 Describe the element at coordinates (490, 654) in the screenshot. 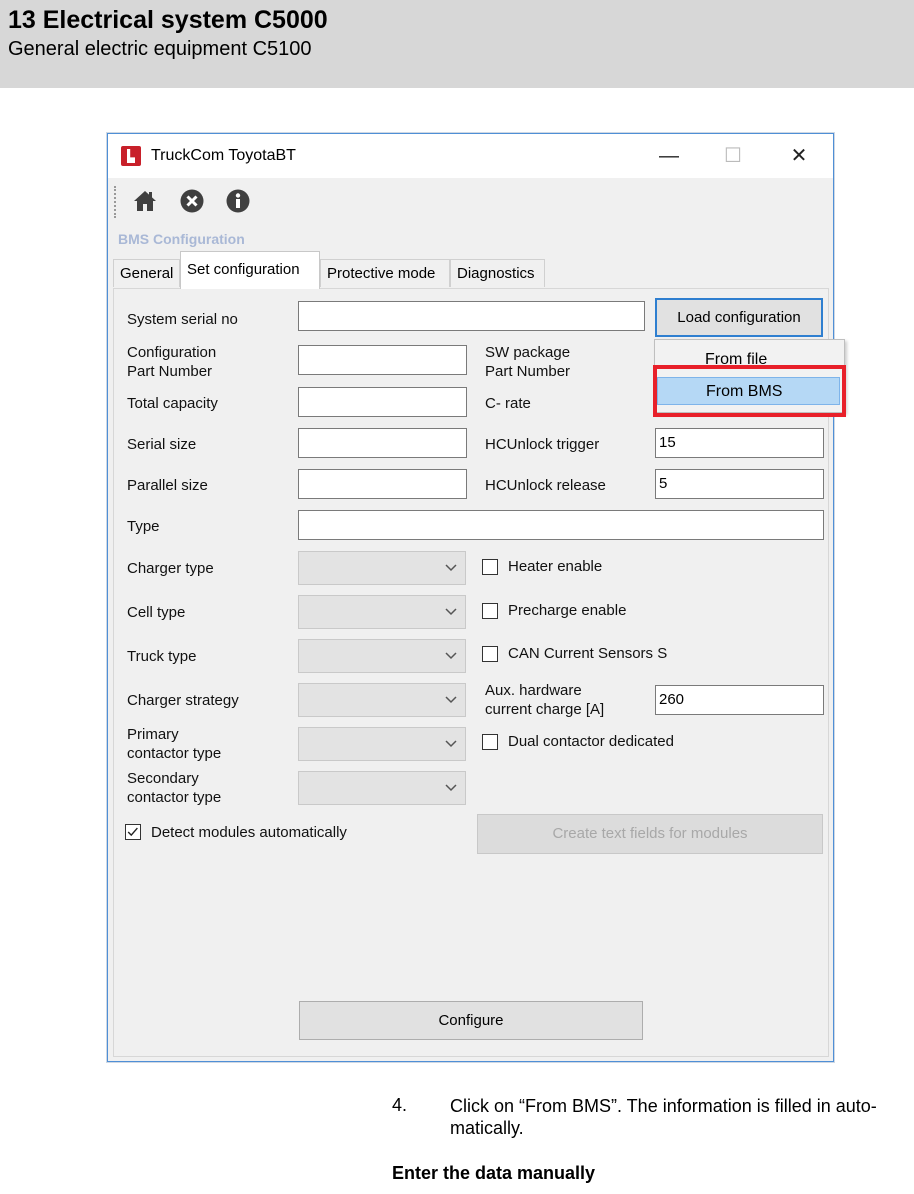

I see `can-current-sensors-checkbox` at that location.